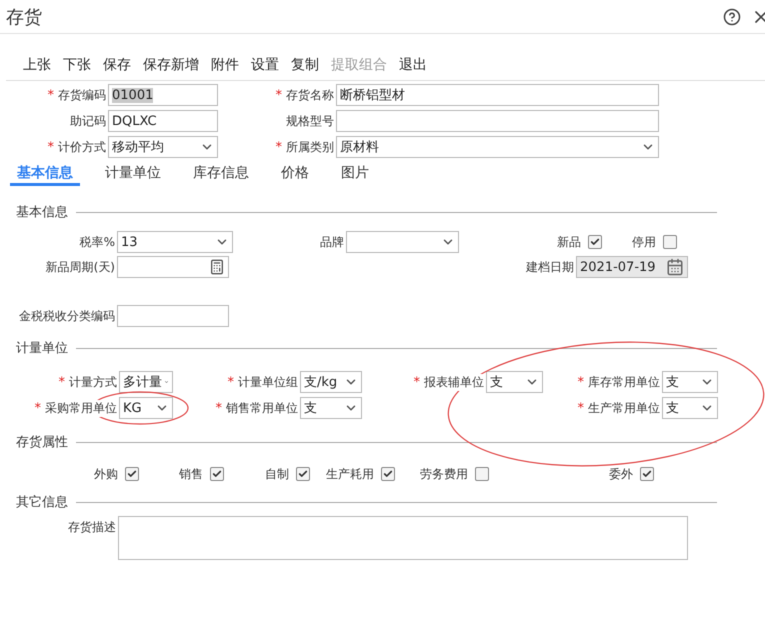 The height and width of the screenshot is (620, 765). What do you see at coordinates (262, 408) in the screenshot?
I see `field-label: 销售常用单位` at bounding box center [262, 408].